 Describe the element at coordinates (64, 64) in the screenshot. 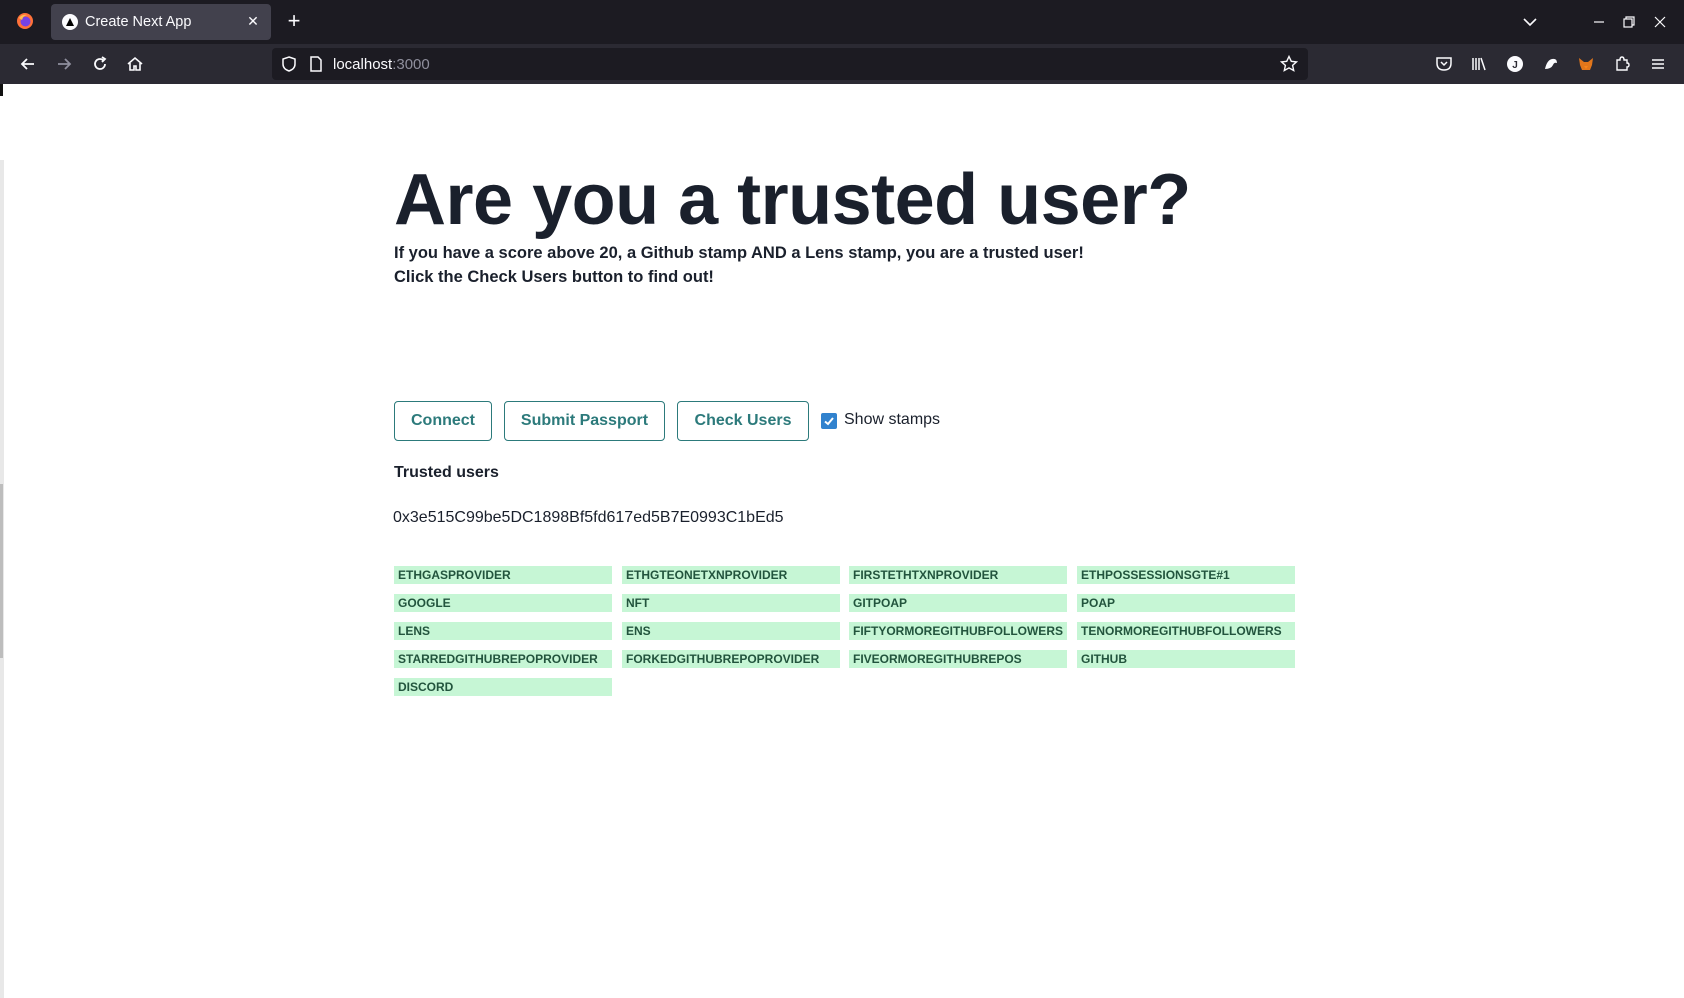

I see `forward-icon` at that location.